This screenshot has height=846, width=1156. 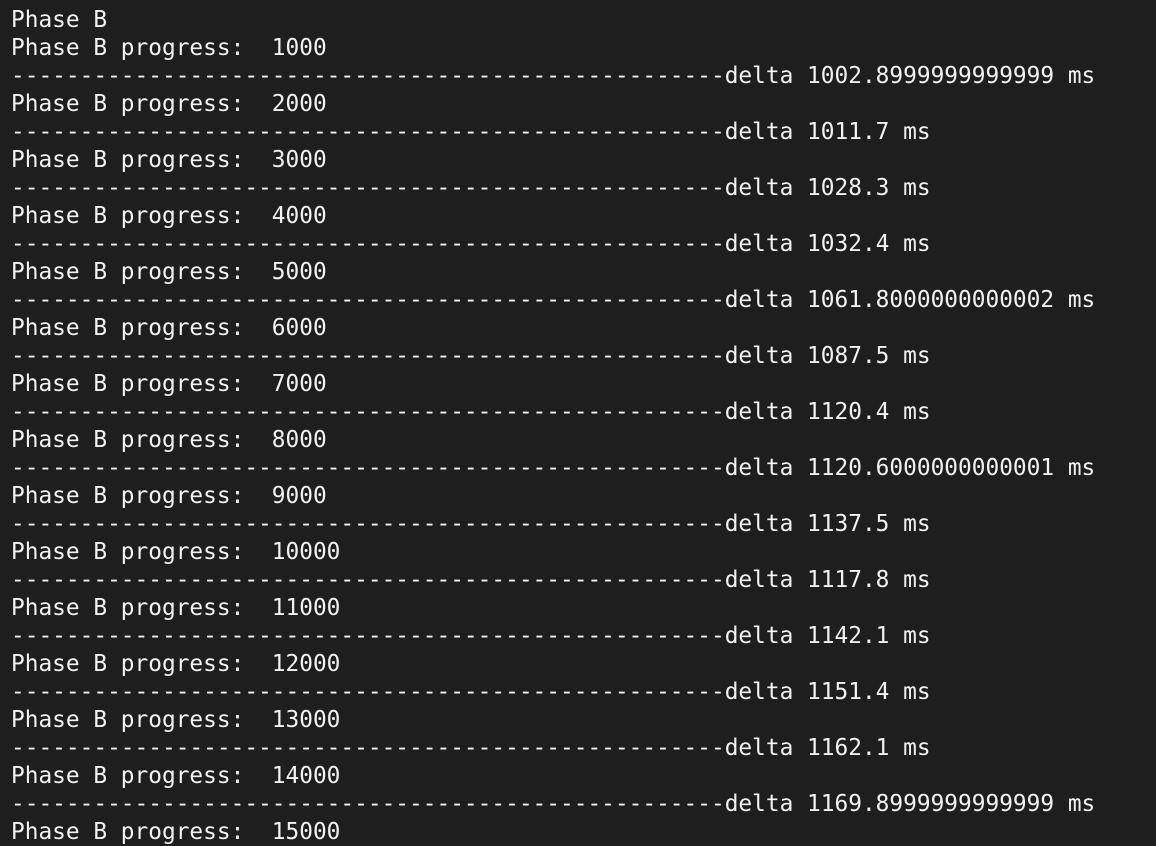 I want to click on output-line-progress: Phase B progress: 3000, so click(x=169, y=160).